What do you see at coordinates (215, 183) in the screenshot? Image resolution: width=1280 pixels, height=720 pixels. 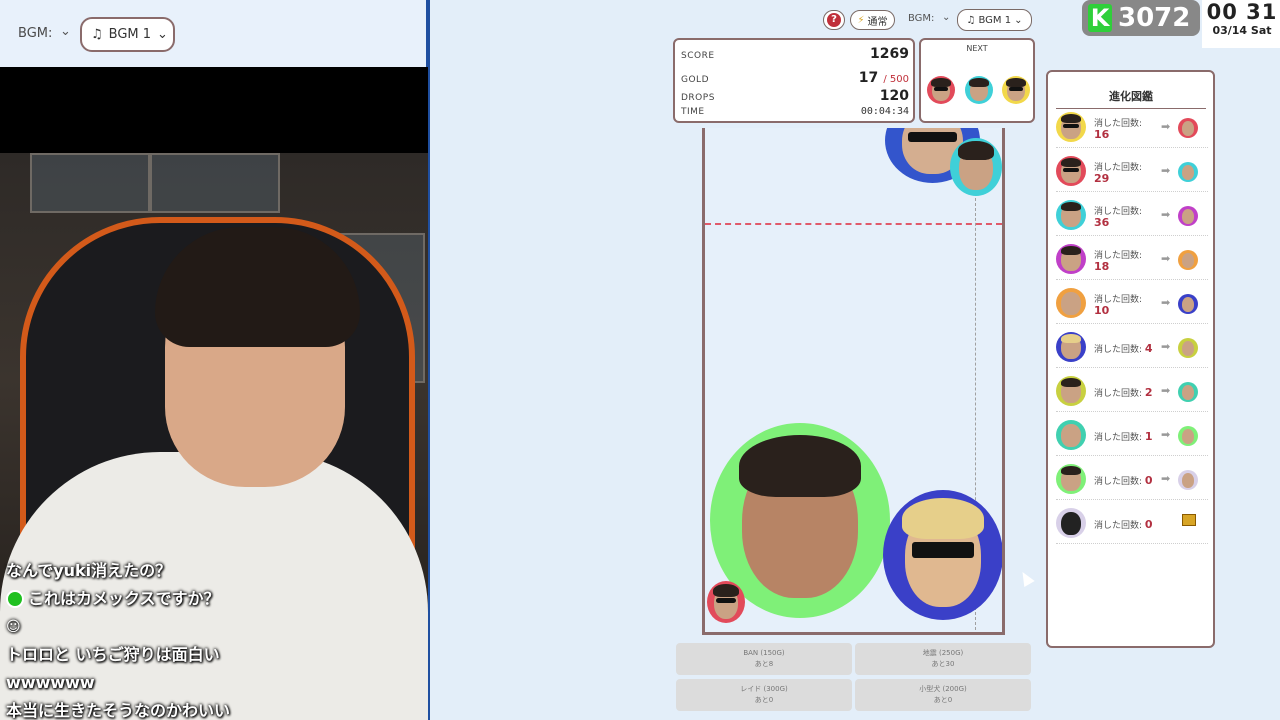 I see `shelf-cell` at bounding box center [215, 183].